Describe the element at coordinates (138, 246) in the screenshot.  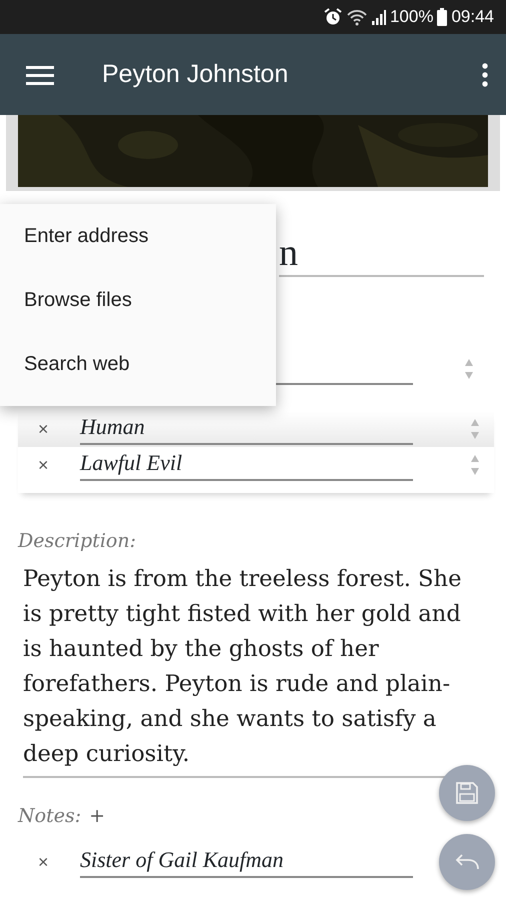
I see `menu-item: Enter address` at that location.